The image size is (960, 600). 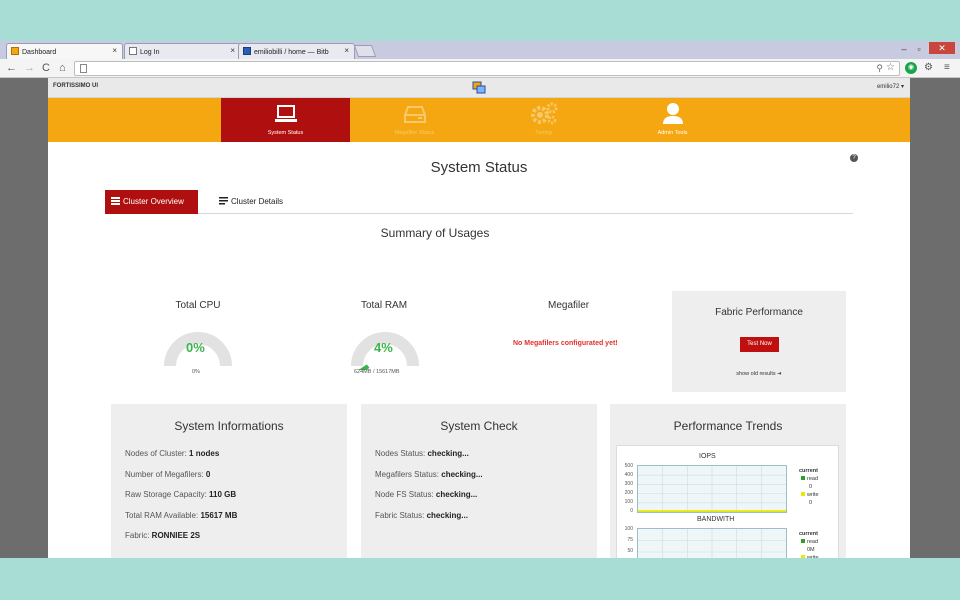 What do you see at coordinates (803, 556) in the screenshot?
I see `write-swatch` at bounding box center [803, 556].